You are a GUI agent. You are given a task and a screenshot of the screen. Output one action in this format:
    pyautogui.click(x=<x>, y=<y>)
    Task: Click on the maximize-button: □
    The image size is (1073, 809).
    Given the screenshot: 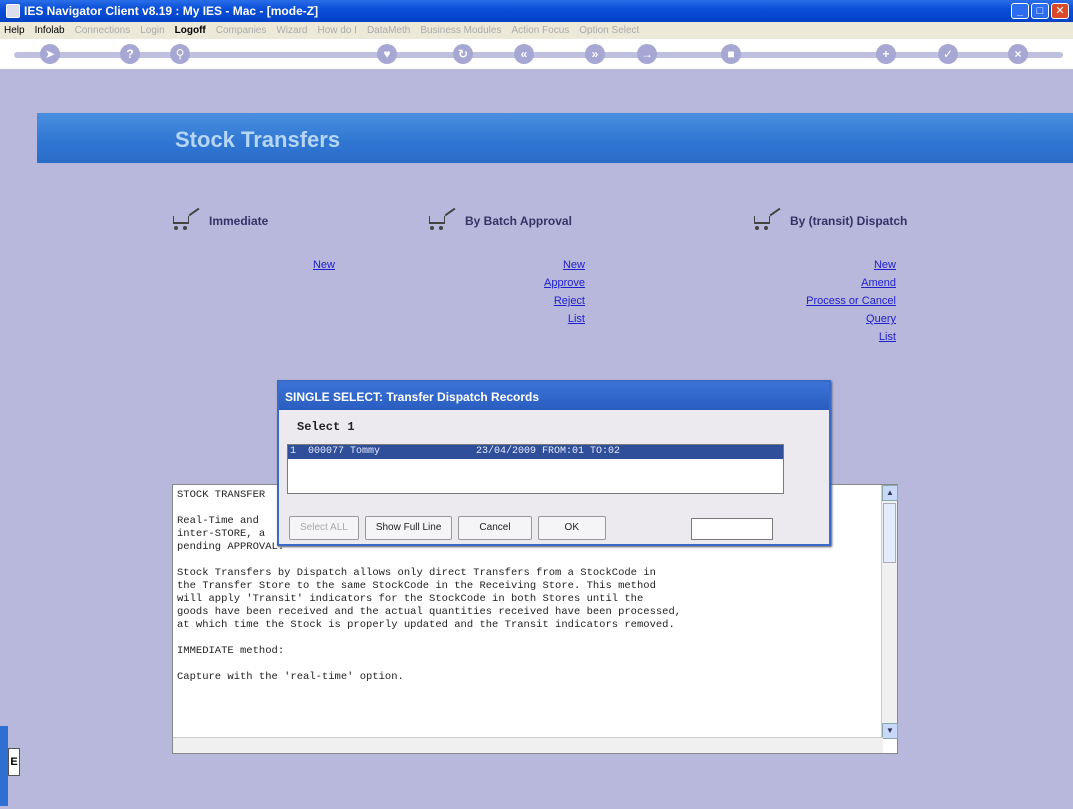 What is the action you would take?
    pyautogui.click(x=1040, y=11)
    